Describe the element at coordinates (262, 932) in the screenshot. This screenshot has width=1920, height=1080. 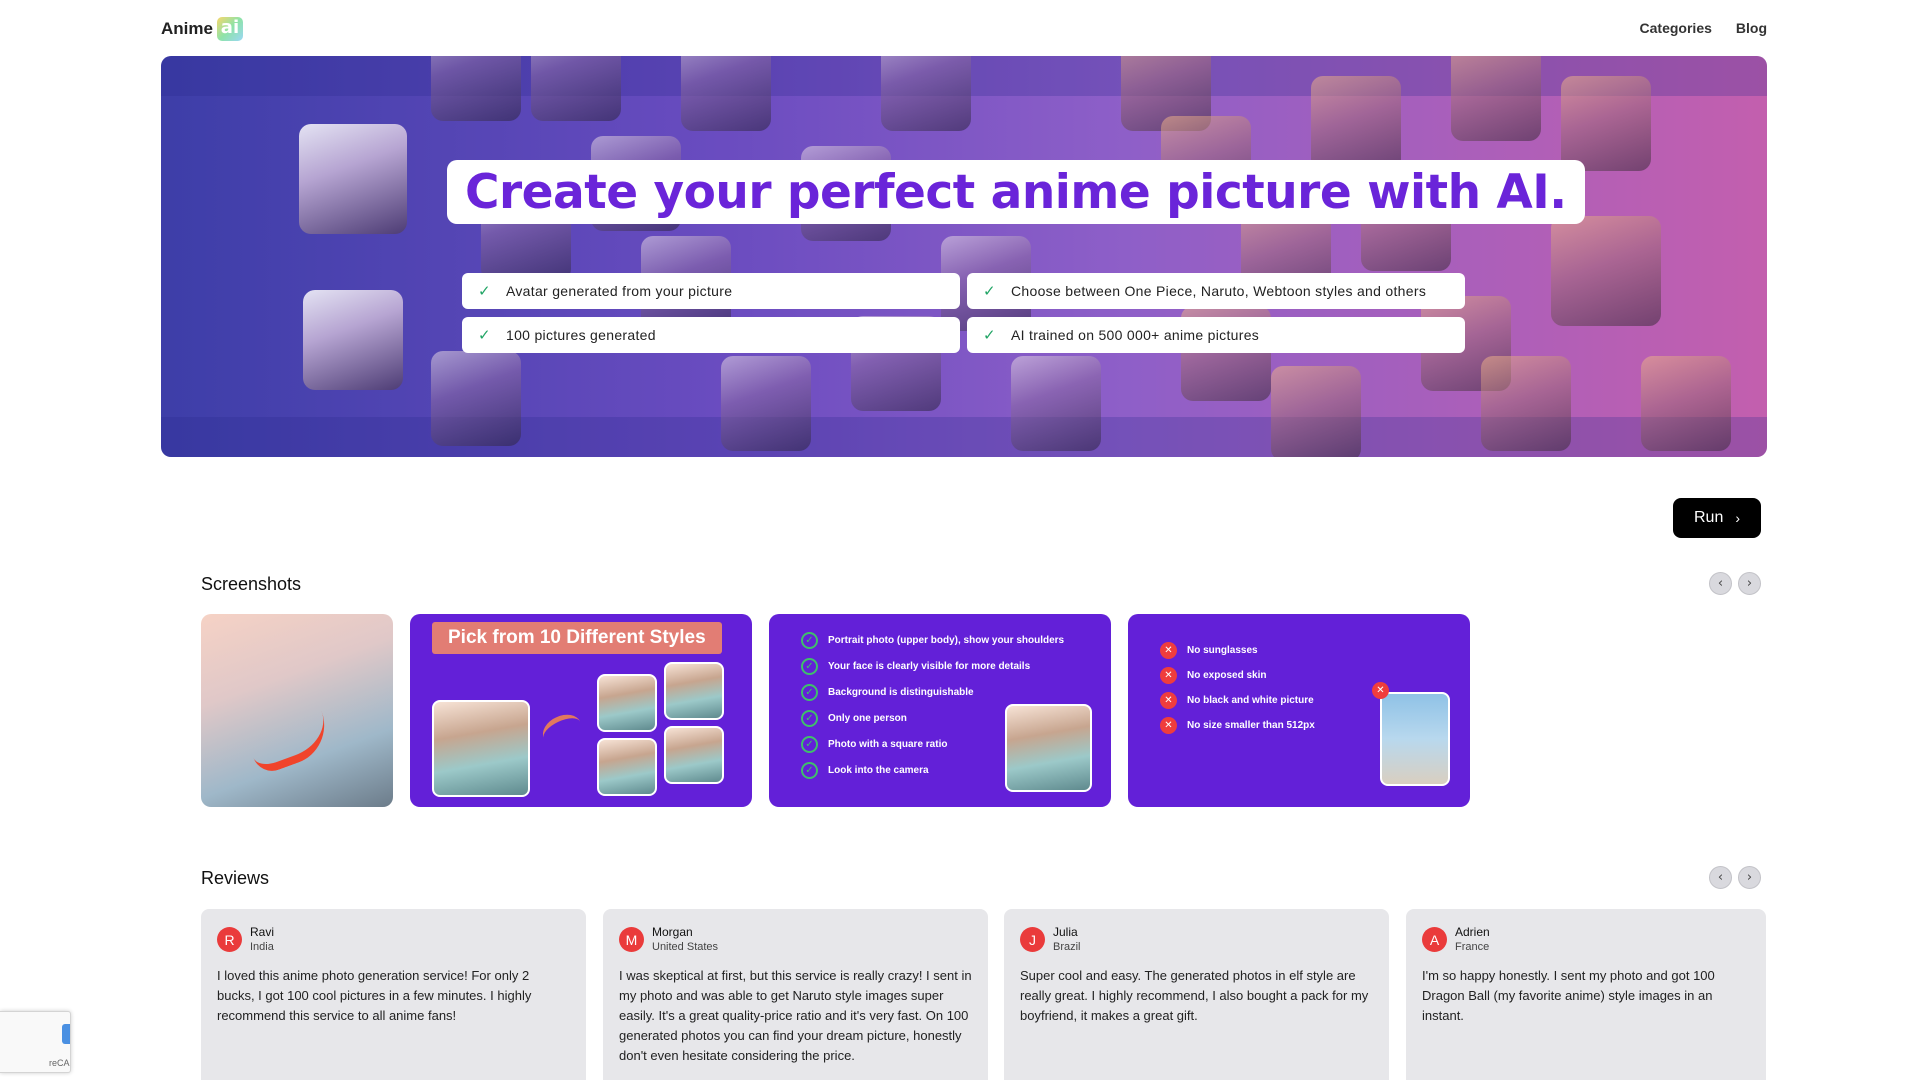
I see `reviewer-name: Ravi` at that location.